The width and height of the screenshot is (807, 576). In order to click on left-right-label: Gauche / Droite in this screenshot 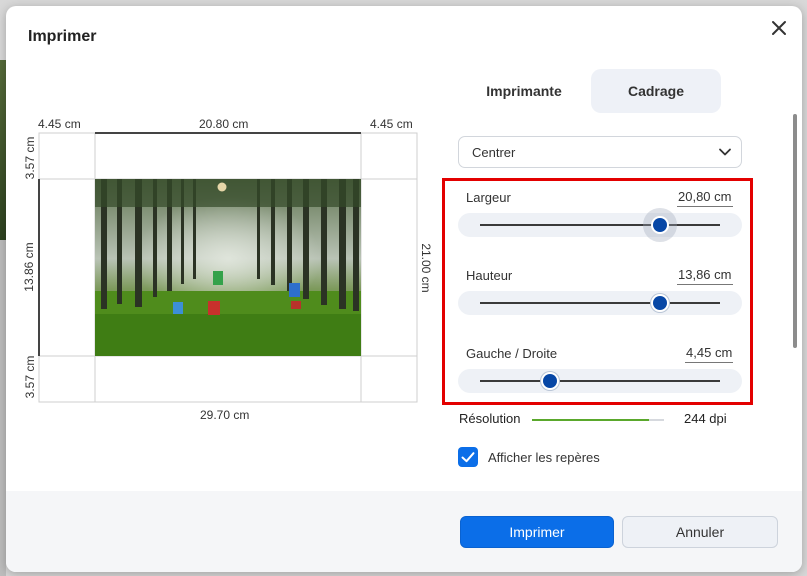, I will do `click(512, 353)`.